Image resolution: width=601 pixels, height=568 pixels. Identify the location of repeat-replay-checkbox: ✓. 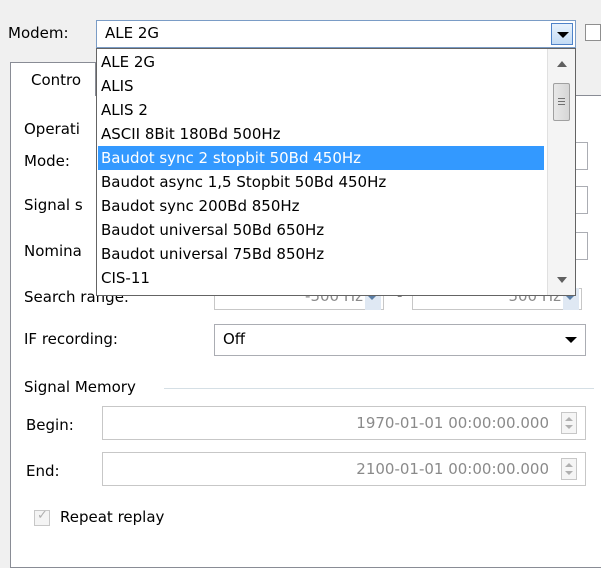
(42, 517).